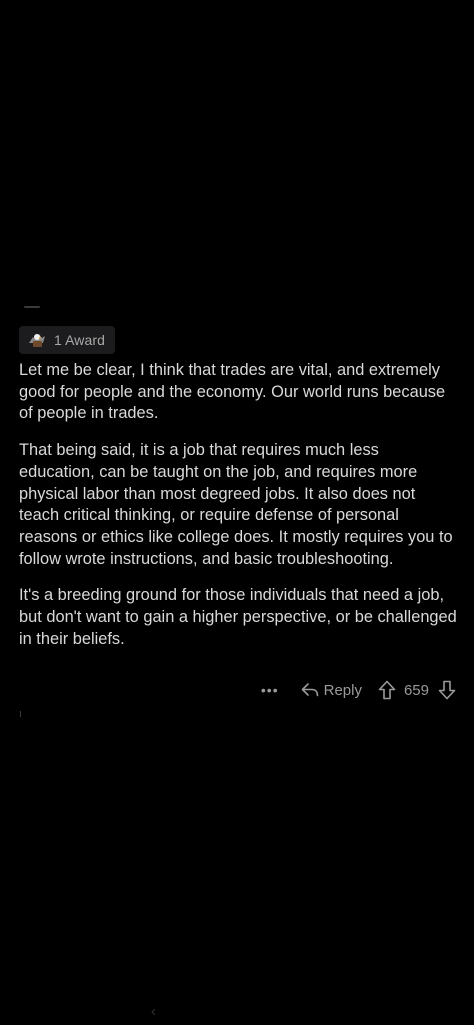  Describe the element at coordinates (32, 307) in the screenshot. I see `scroll-edge-marker` at that location.